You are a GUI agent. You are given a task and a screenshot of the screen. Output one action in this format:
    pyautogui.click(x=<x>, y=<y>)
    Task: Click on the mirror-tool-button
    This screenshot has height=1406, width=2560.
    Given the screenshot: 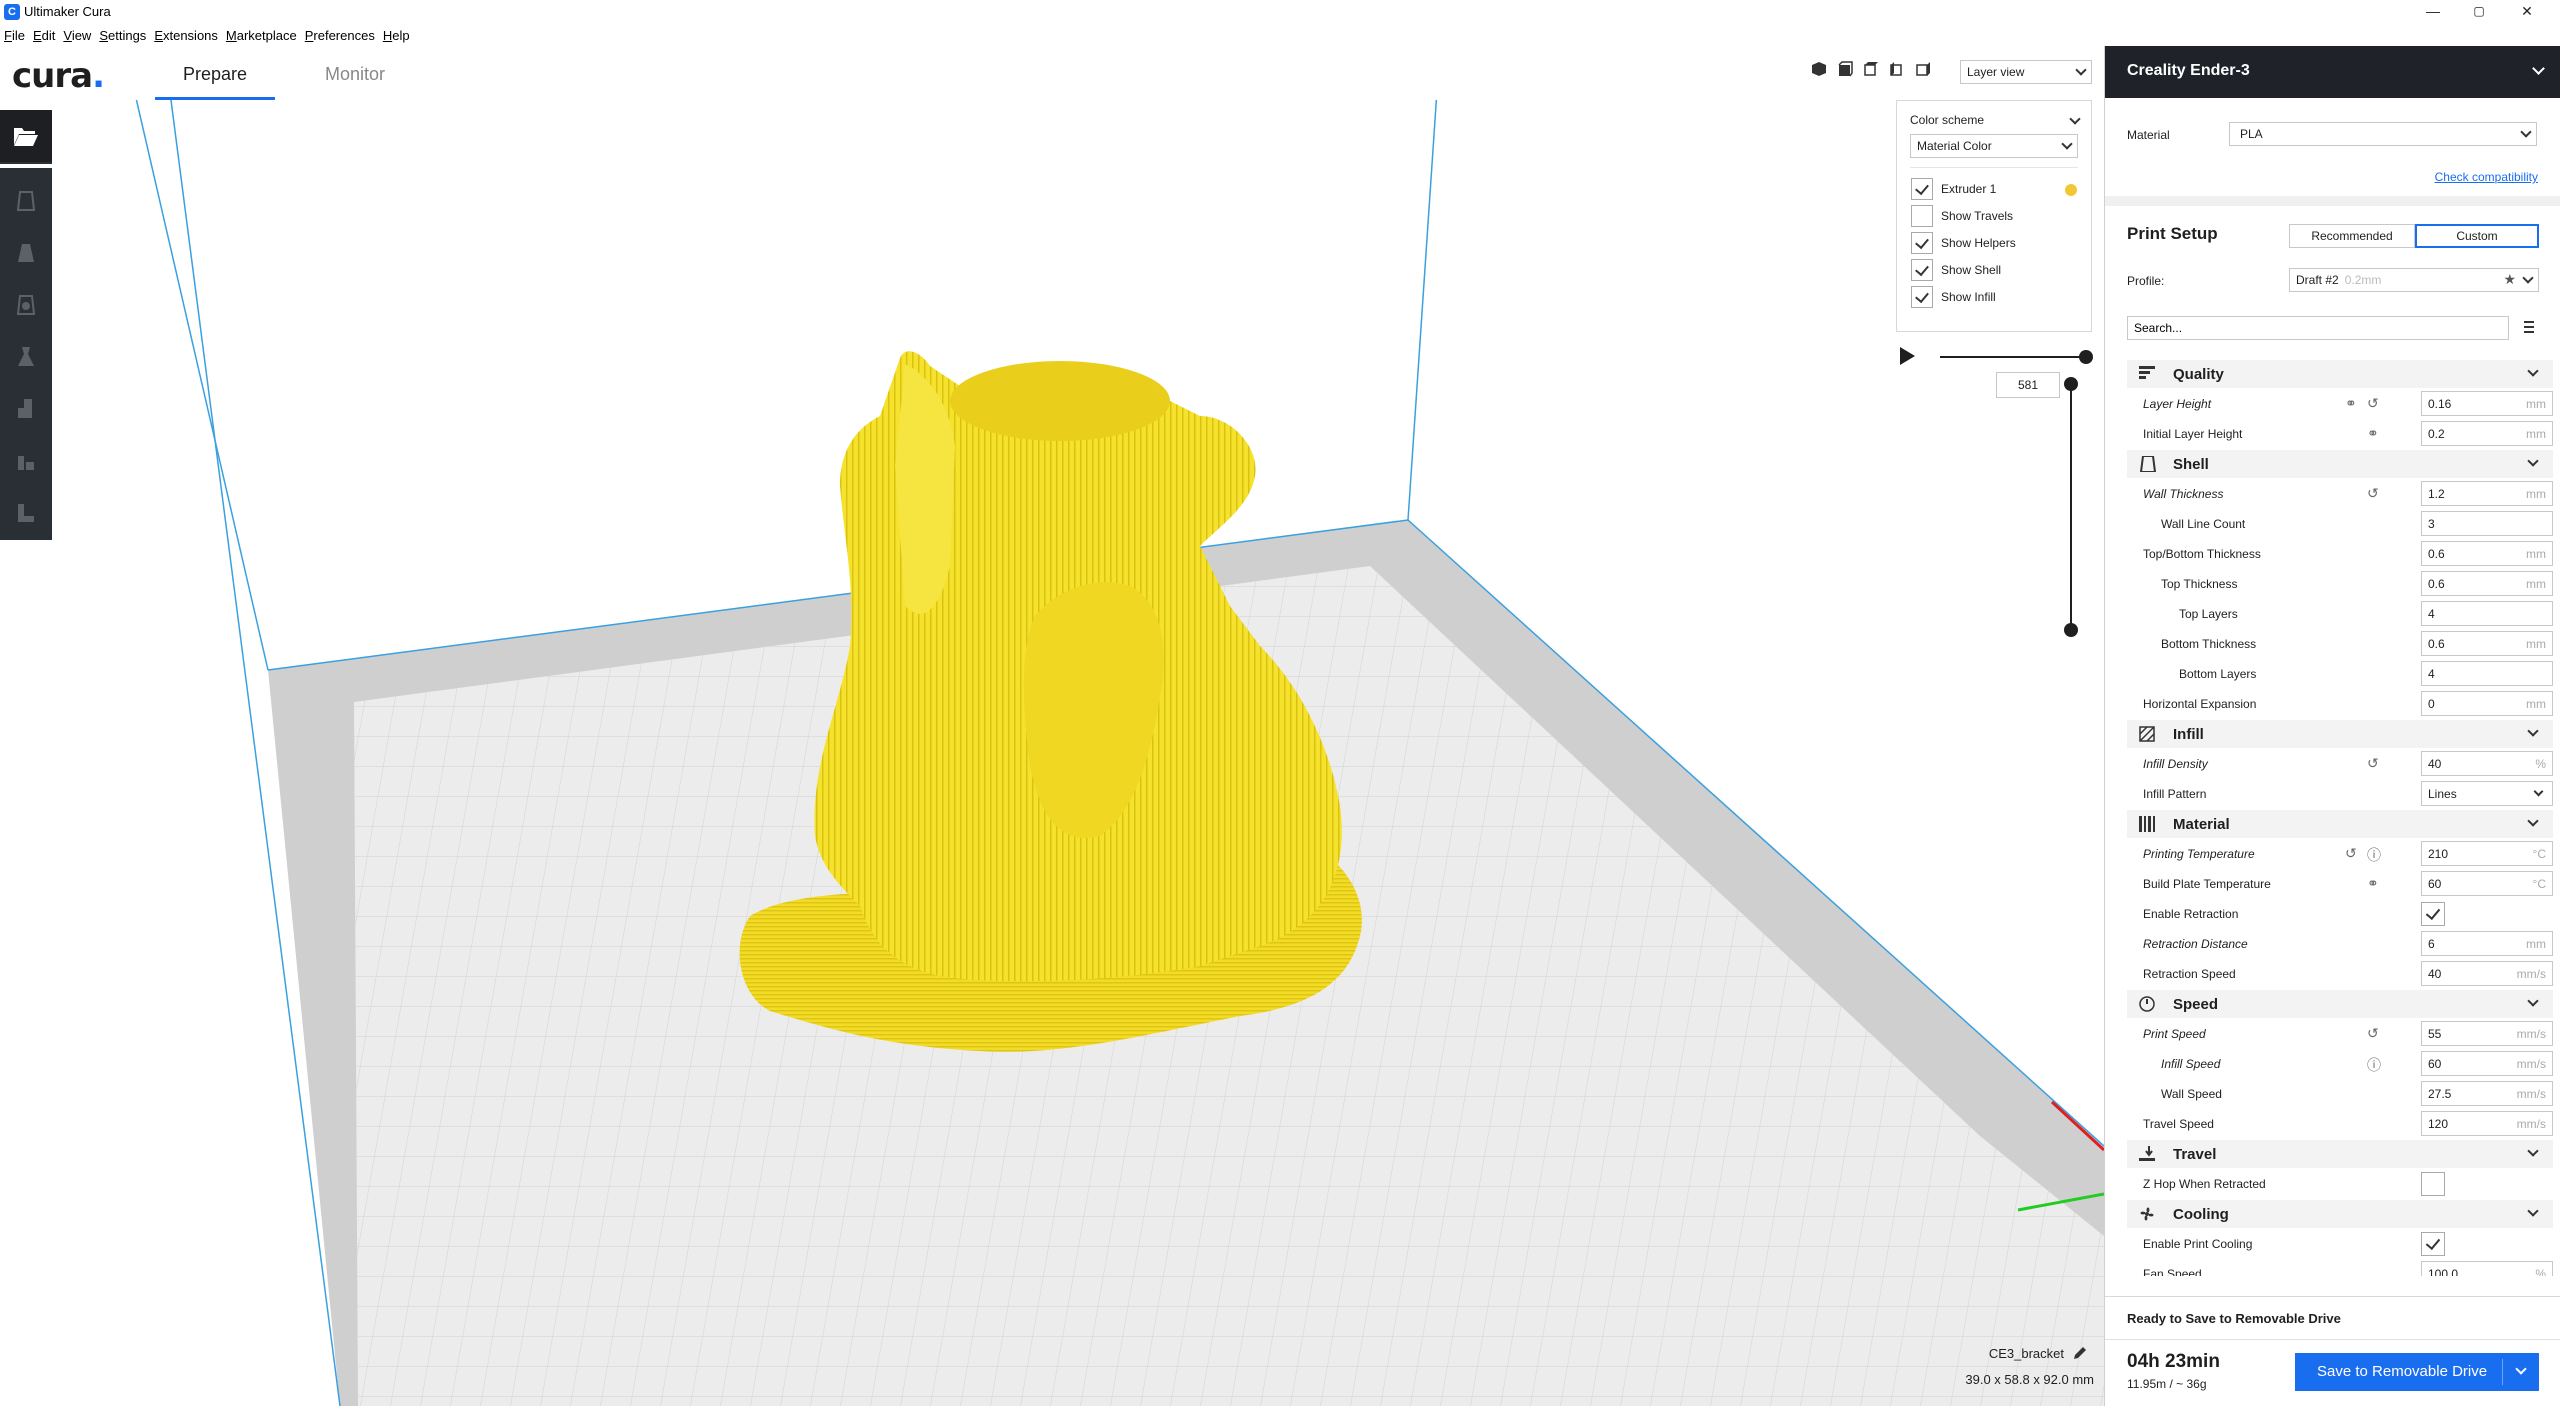 What is the action you would take?
    pyautogui.click(x=26, y=356)
    